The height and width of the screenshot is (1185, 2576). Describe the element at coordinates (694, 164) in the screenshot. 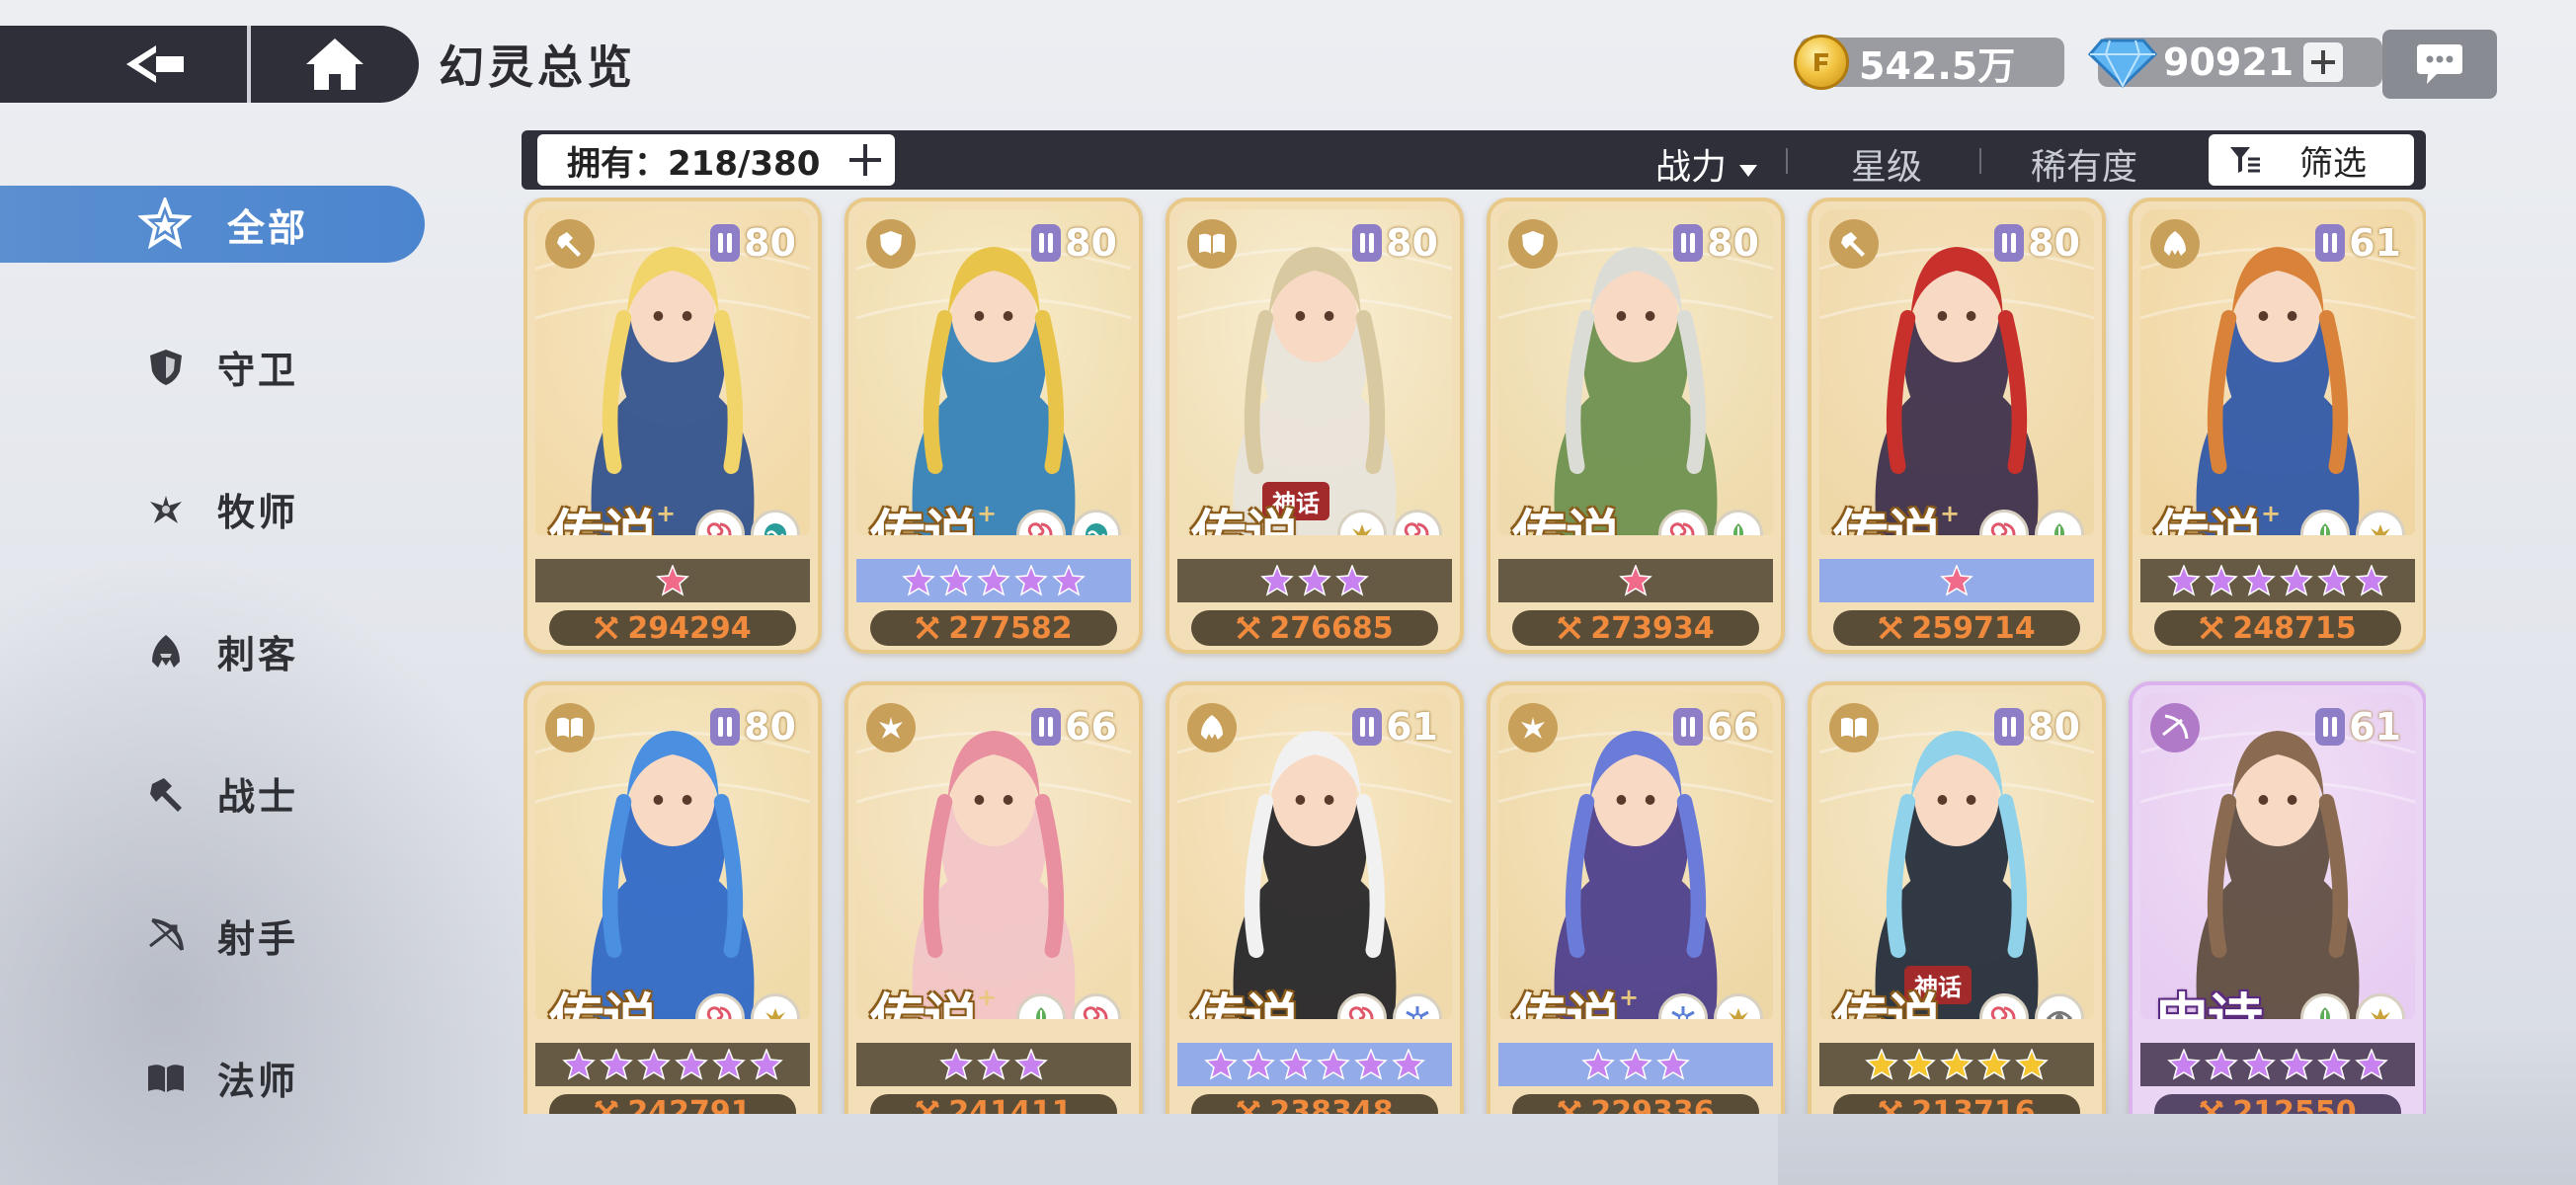

I see `owned-count: 拥有：218/380` at that location.